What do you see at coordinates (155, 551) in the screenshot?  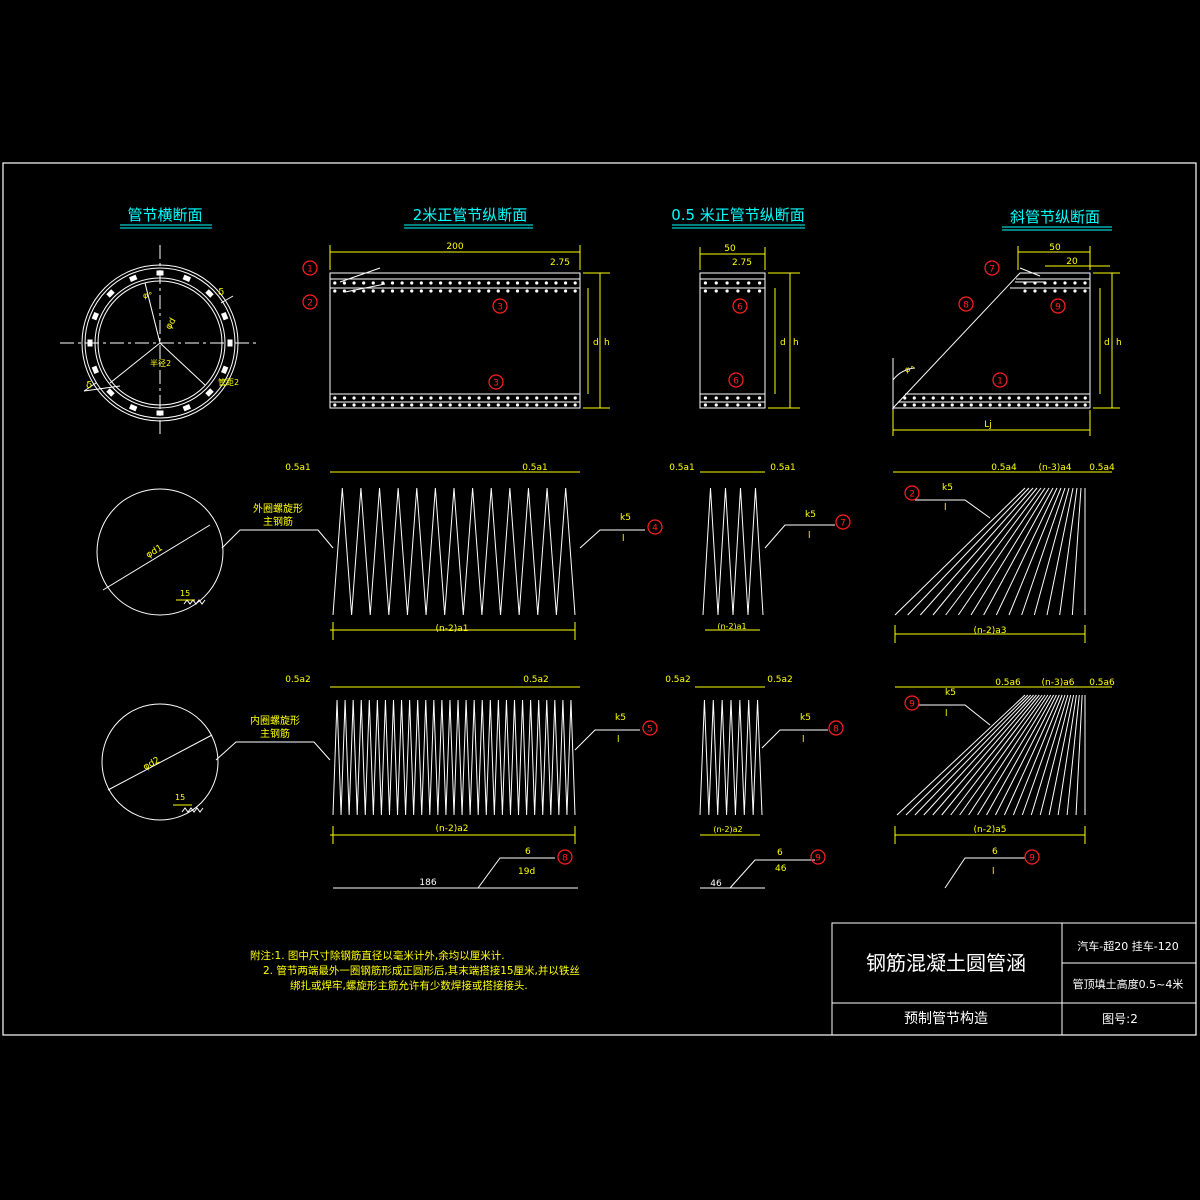 I see `dim-phi-d1: φd1` at bounding box center [155, 551].